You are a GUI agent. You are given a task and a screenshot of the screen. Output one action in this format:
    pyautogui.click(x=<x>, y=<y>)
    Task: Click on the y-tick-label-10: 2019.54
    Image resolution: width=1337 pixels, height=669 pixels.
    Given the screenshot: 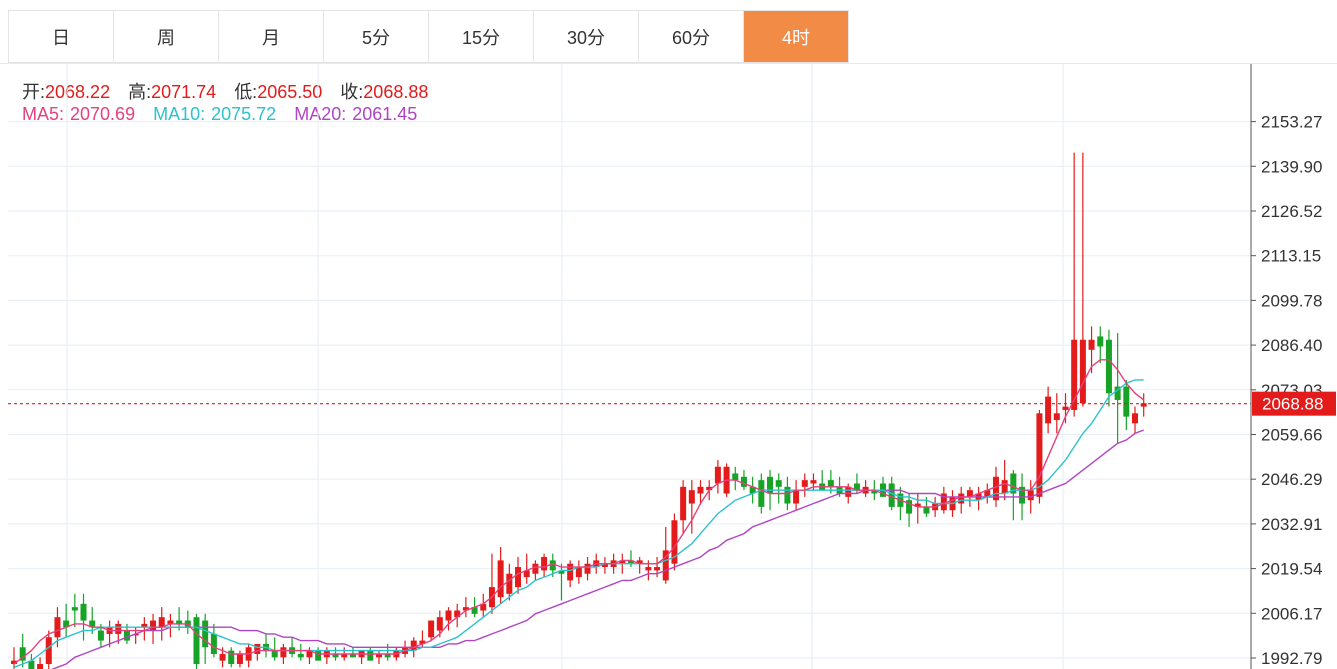 What is the action you would take?
    pyautogui.click(x=1291, y=569)
    